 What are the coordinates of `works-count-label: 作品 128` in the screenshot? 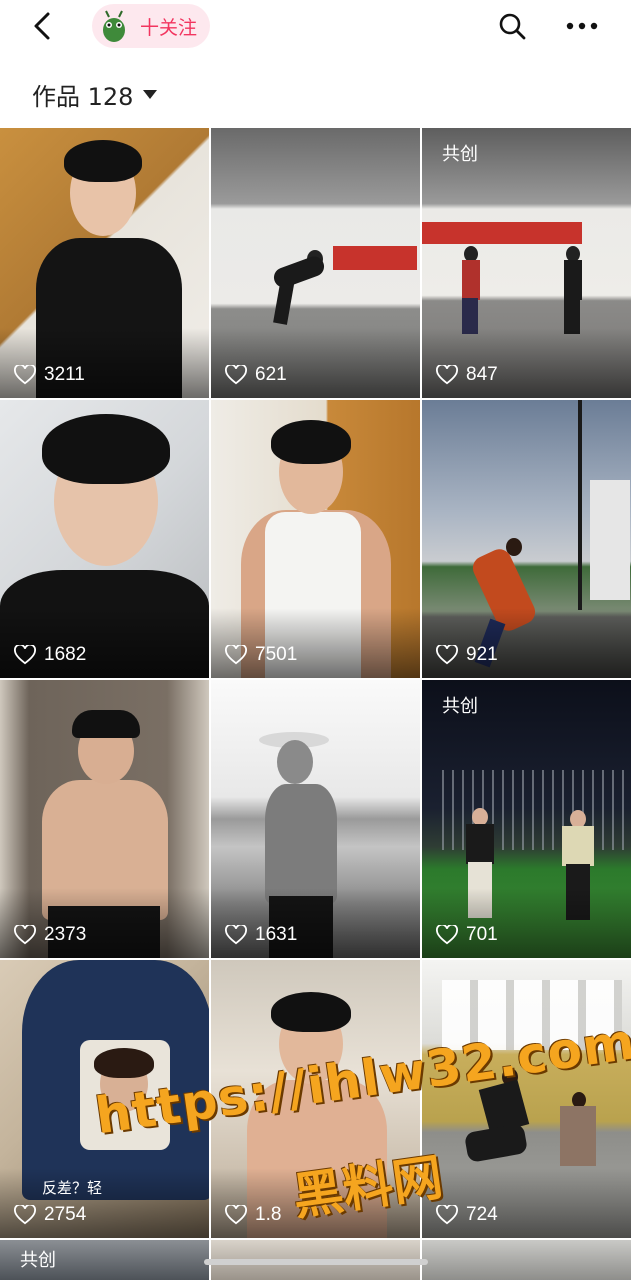 It's located at (83, 96).